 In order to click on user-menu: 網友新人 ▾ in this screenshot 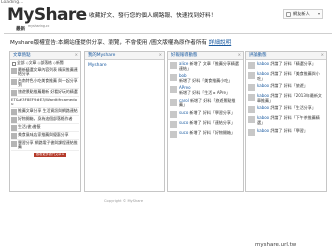, I will do `click(303, 14)`.